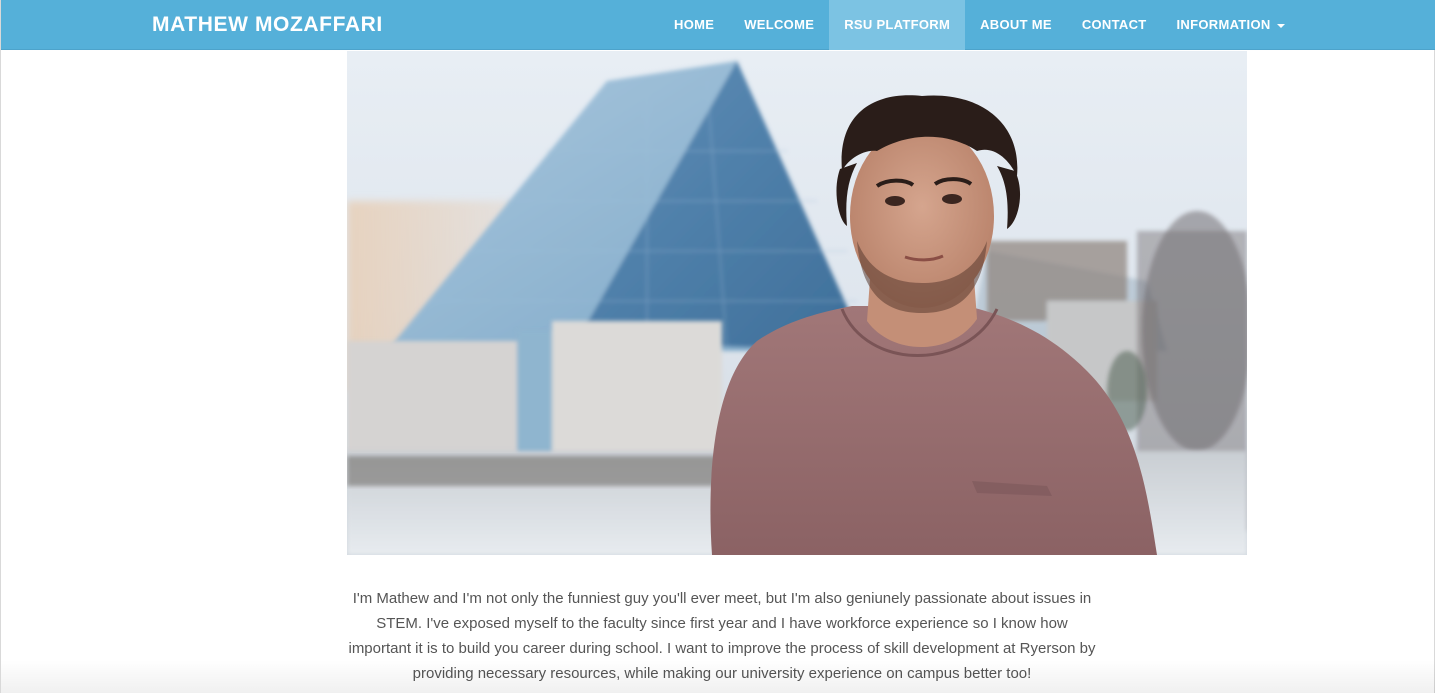  I want to click on site-brand-link: MATHEW MOZAFFARI, so click(267, 25).